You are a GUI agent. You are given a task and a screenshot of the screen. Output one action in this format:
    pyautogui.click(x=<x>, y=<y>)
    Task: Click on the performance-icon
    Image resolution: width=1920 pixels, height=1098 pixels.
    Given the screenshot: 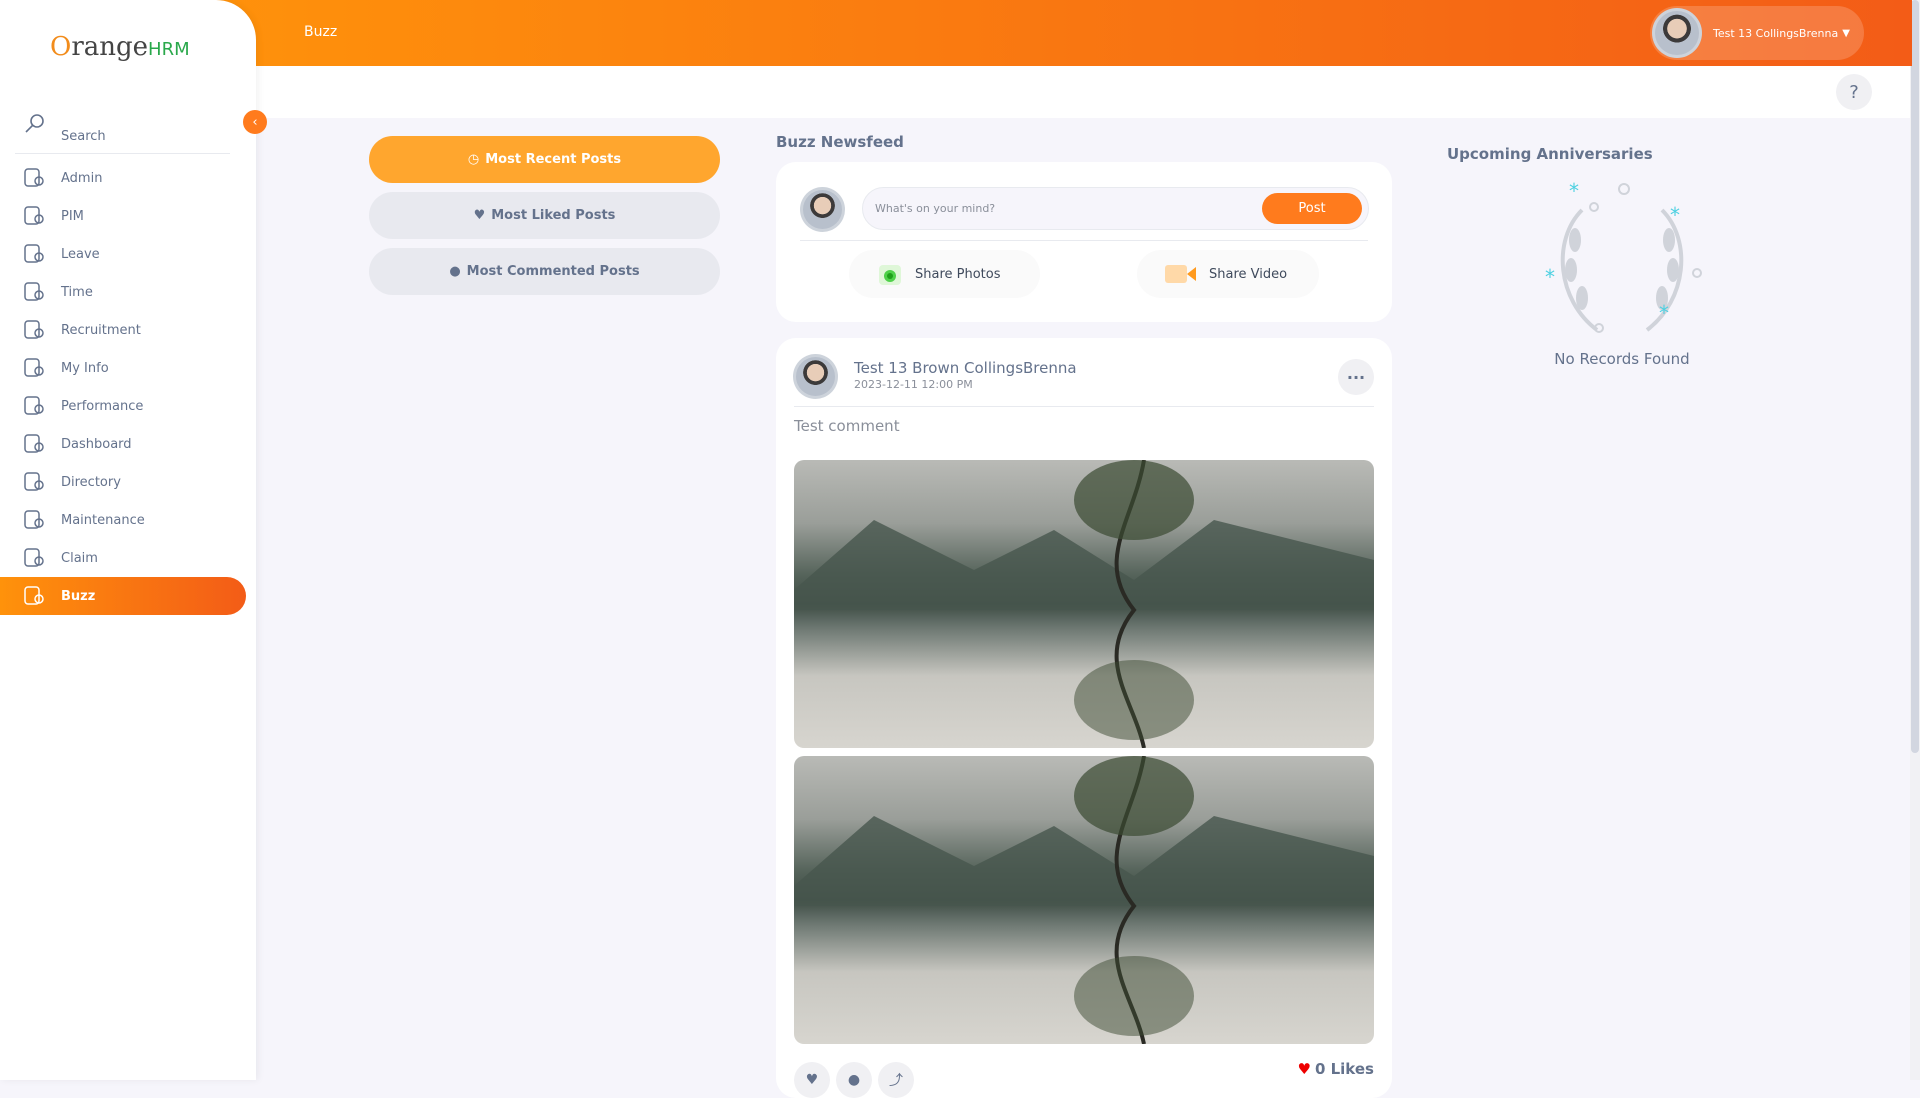 What is the action you would take?
    pyautogui.click(x=34, y=405)
    